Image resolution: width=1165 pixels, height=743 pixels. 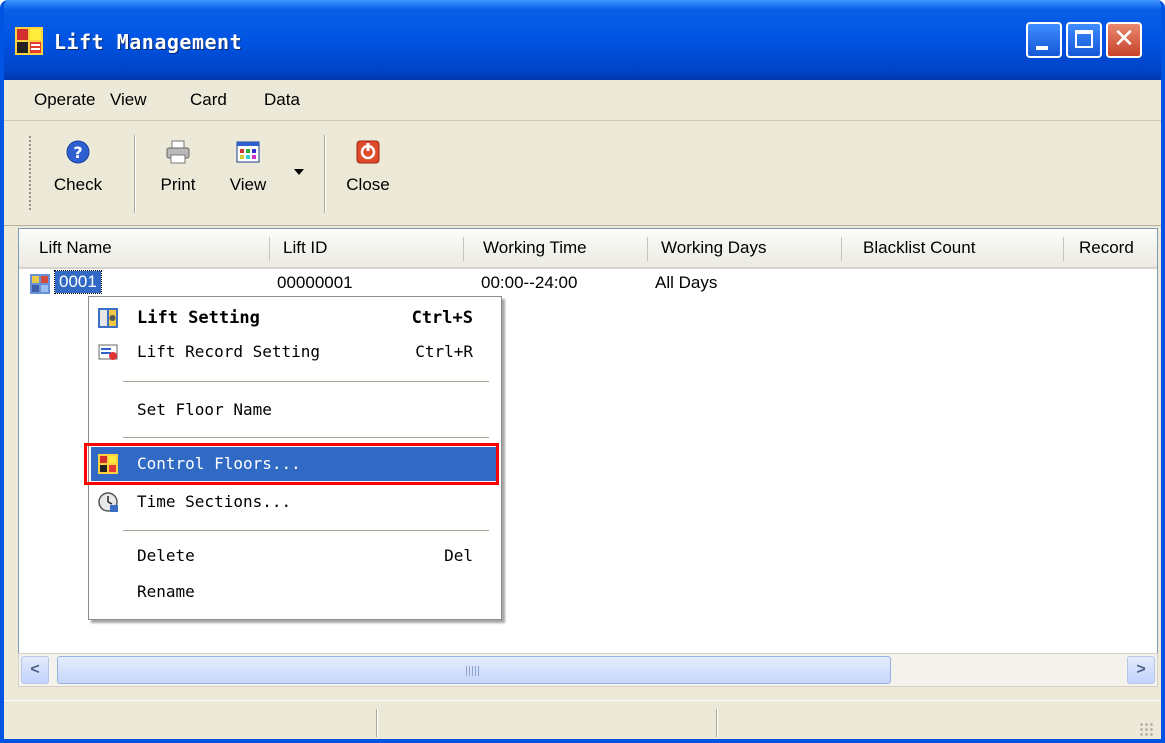 What do you see at coordinates (108, 352) in the screenshot?
I see `record-setting-icon` at bounding box center [108, 352].